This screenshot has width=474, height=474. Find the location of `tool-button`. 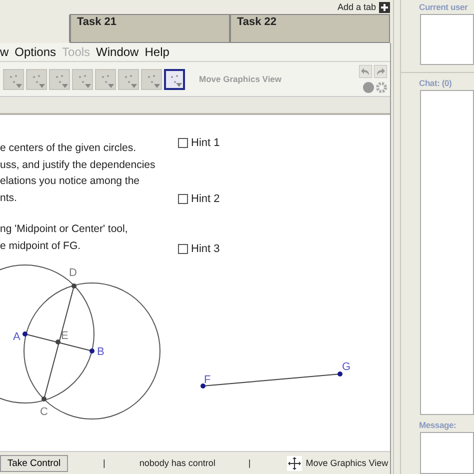

tool-button is located at coordinates (174, 79).